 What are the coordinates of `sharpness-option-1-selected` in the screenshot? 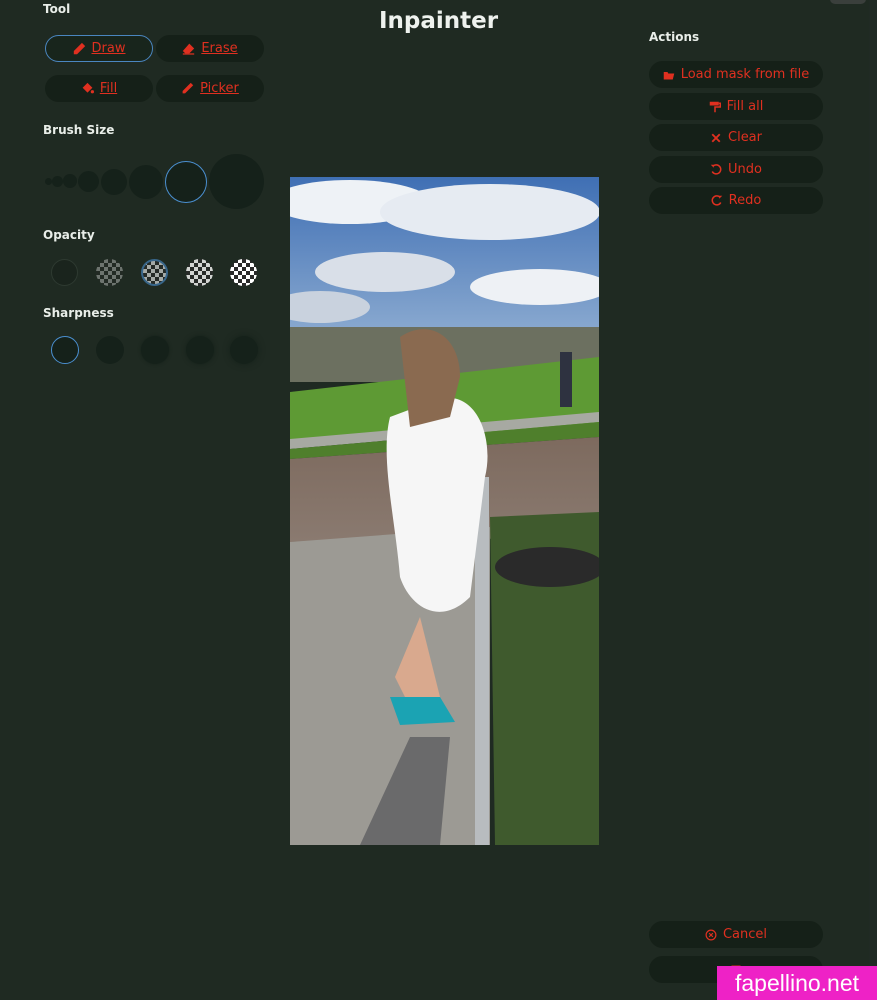 It's located at (65, 350).